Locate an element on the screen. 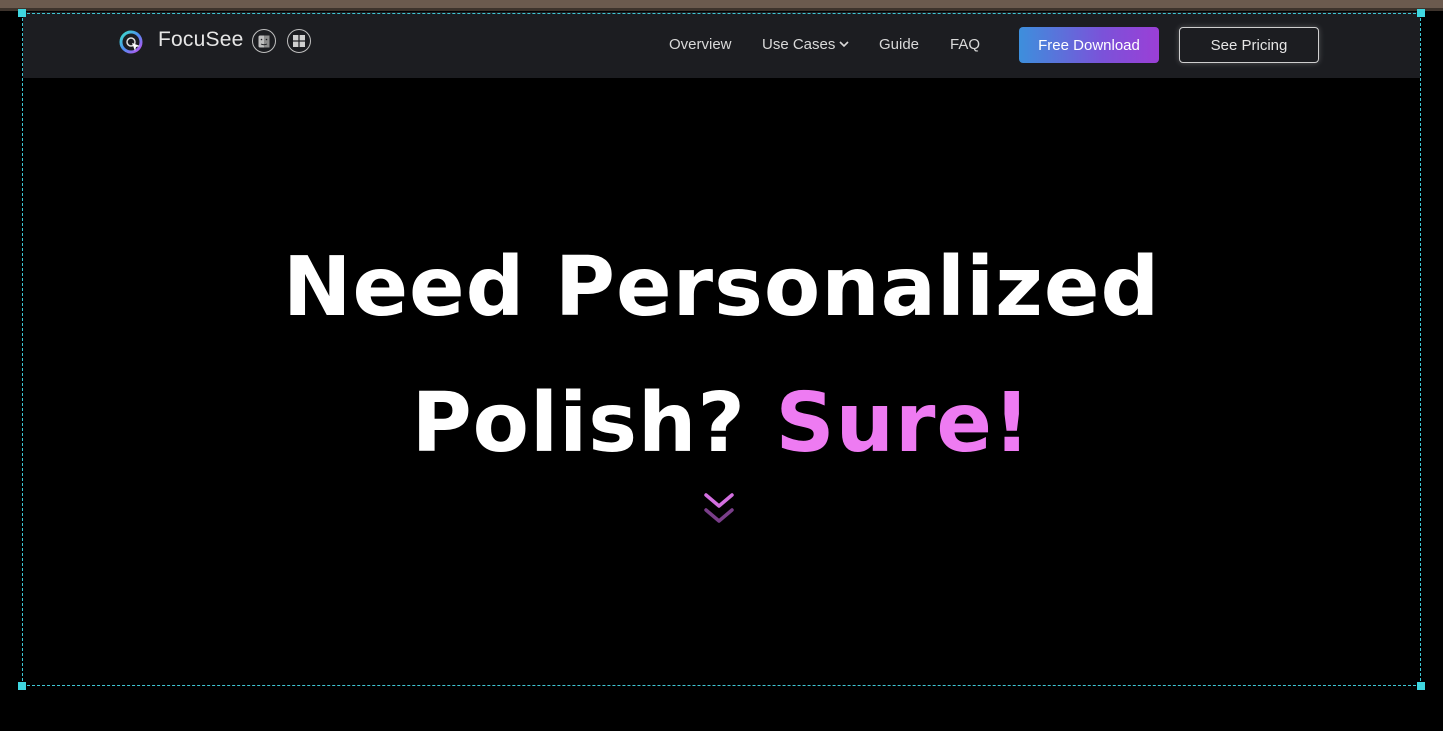 This screenshot has height=731, width=1443. resize-handle-top-left is located at coordinates (22, 13).